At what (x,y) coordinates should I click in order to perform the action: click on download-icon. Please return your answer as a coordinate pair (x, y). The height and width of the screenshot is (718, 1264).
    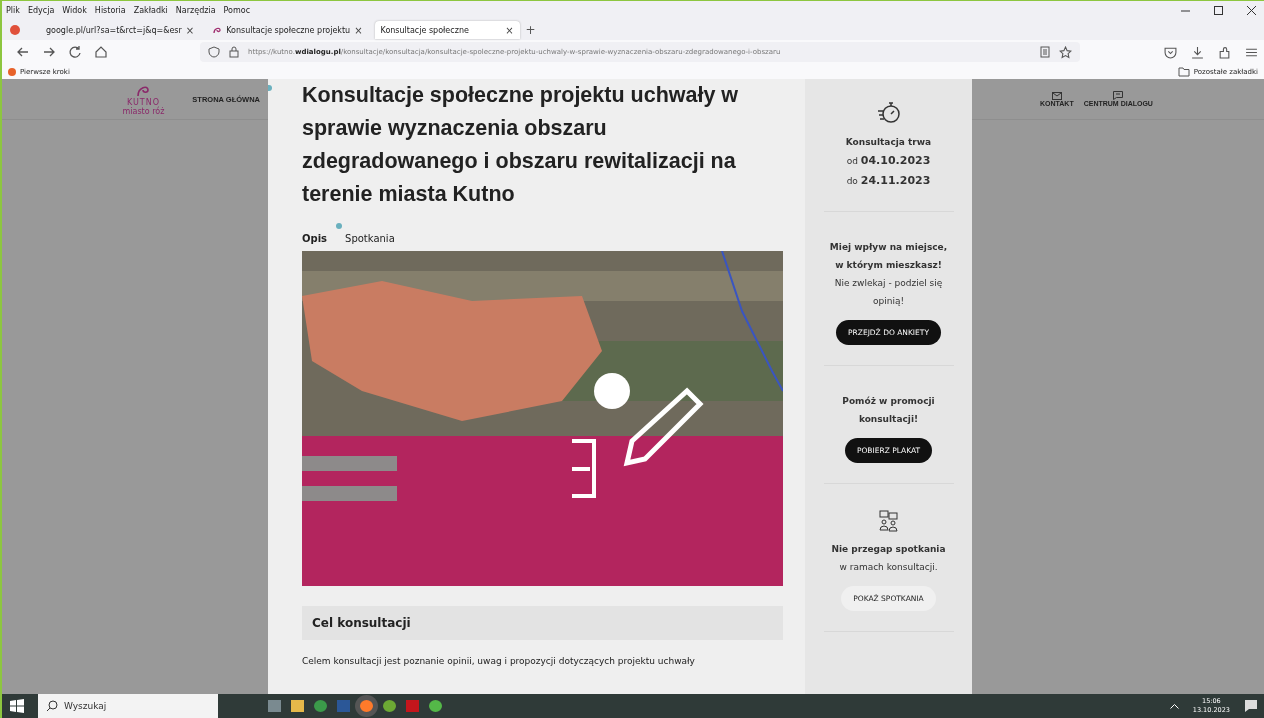
    Looking at the image, I should click on (1197, 52).